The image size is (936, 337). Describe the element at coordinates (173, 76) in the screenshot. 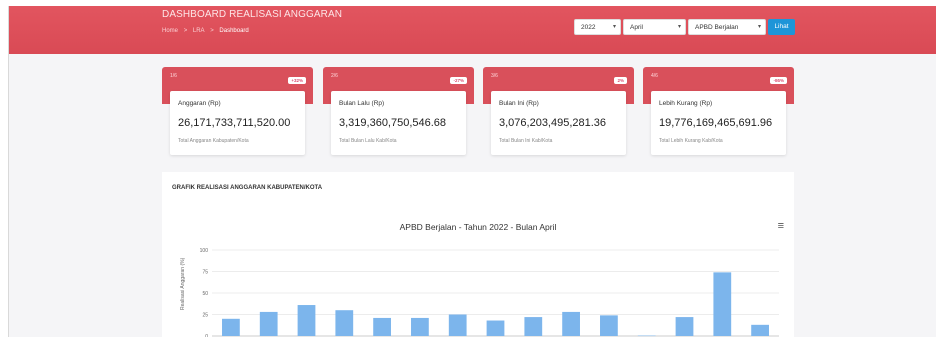

I see `card-index: 1/6` at that location.